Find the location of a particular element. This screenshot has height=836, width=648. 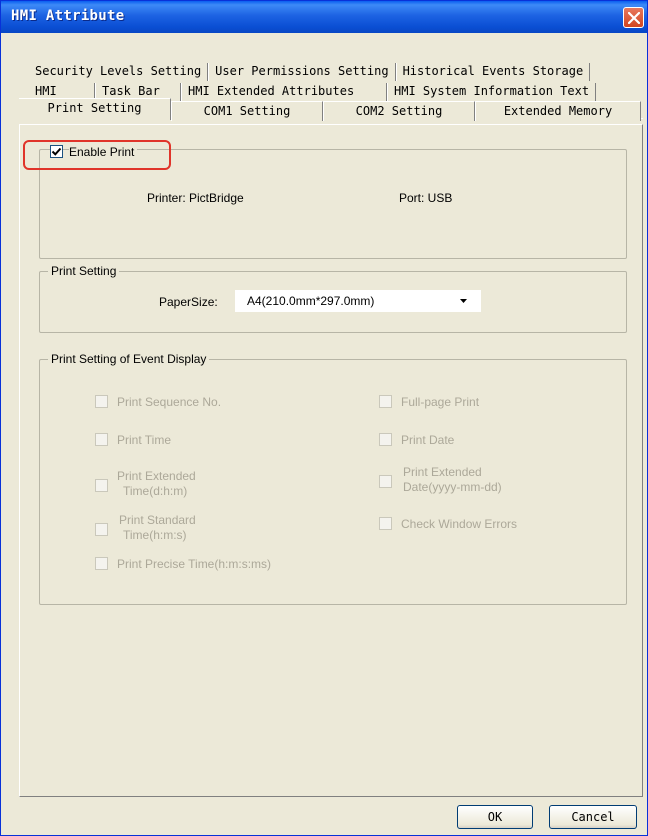

print-standard-time-checkbox is located at coordinates (101, 529).